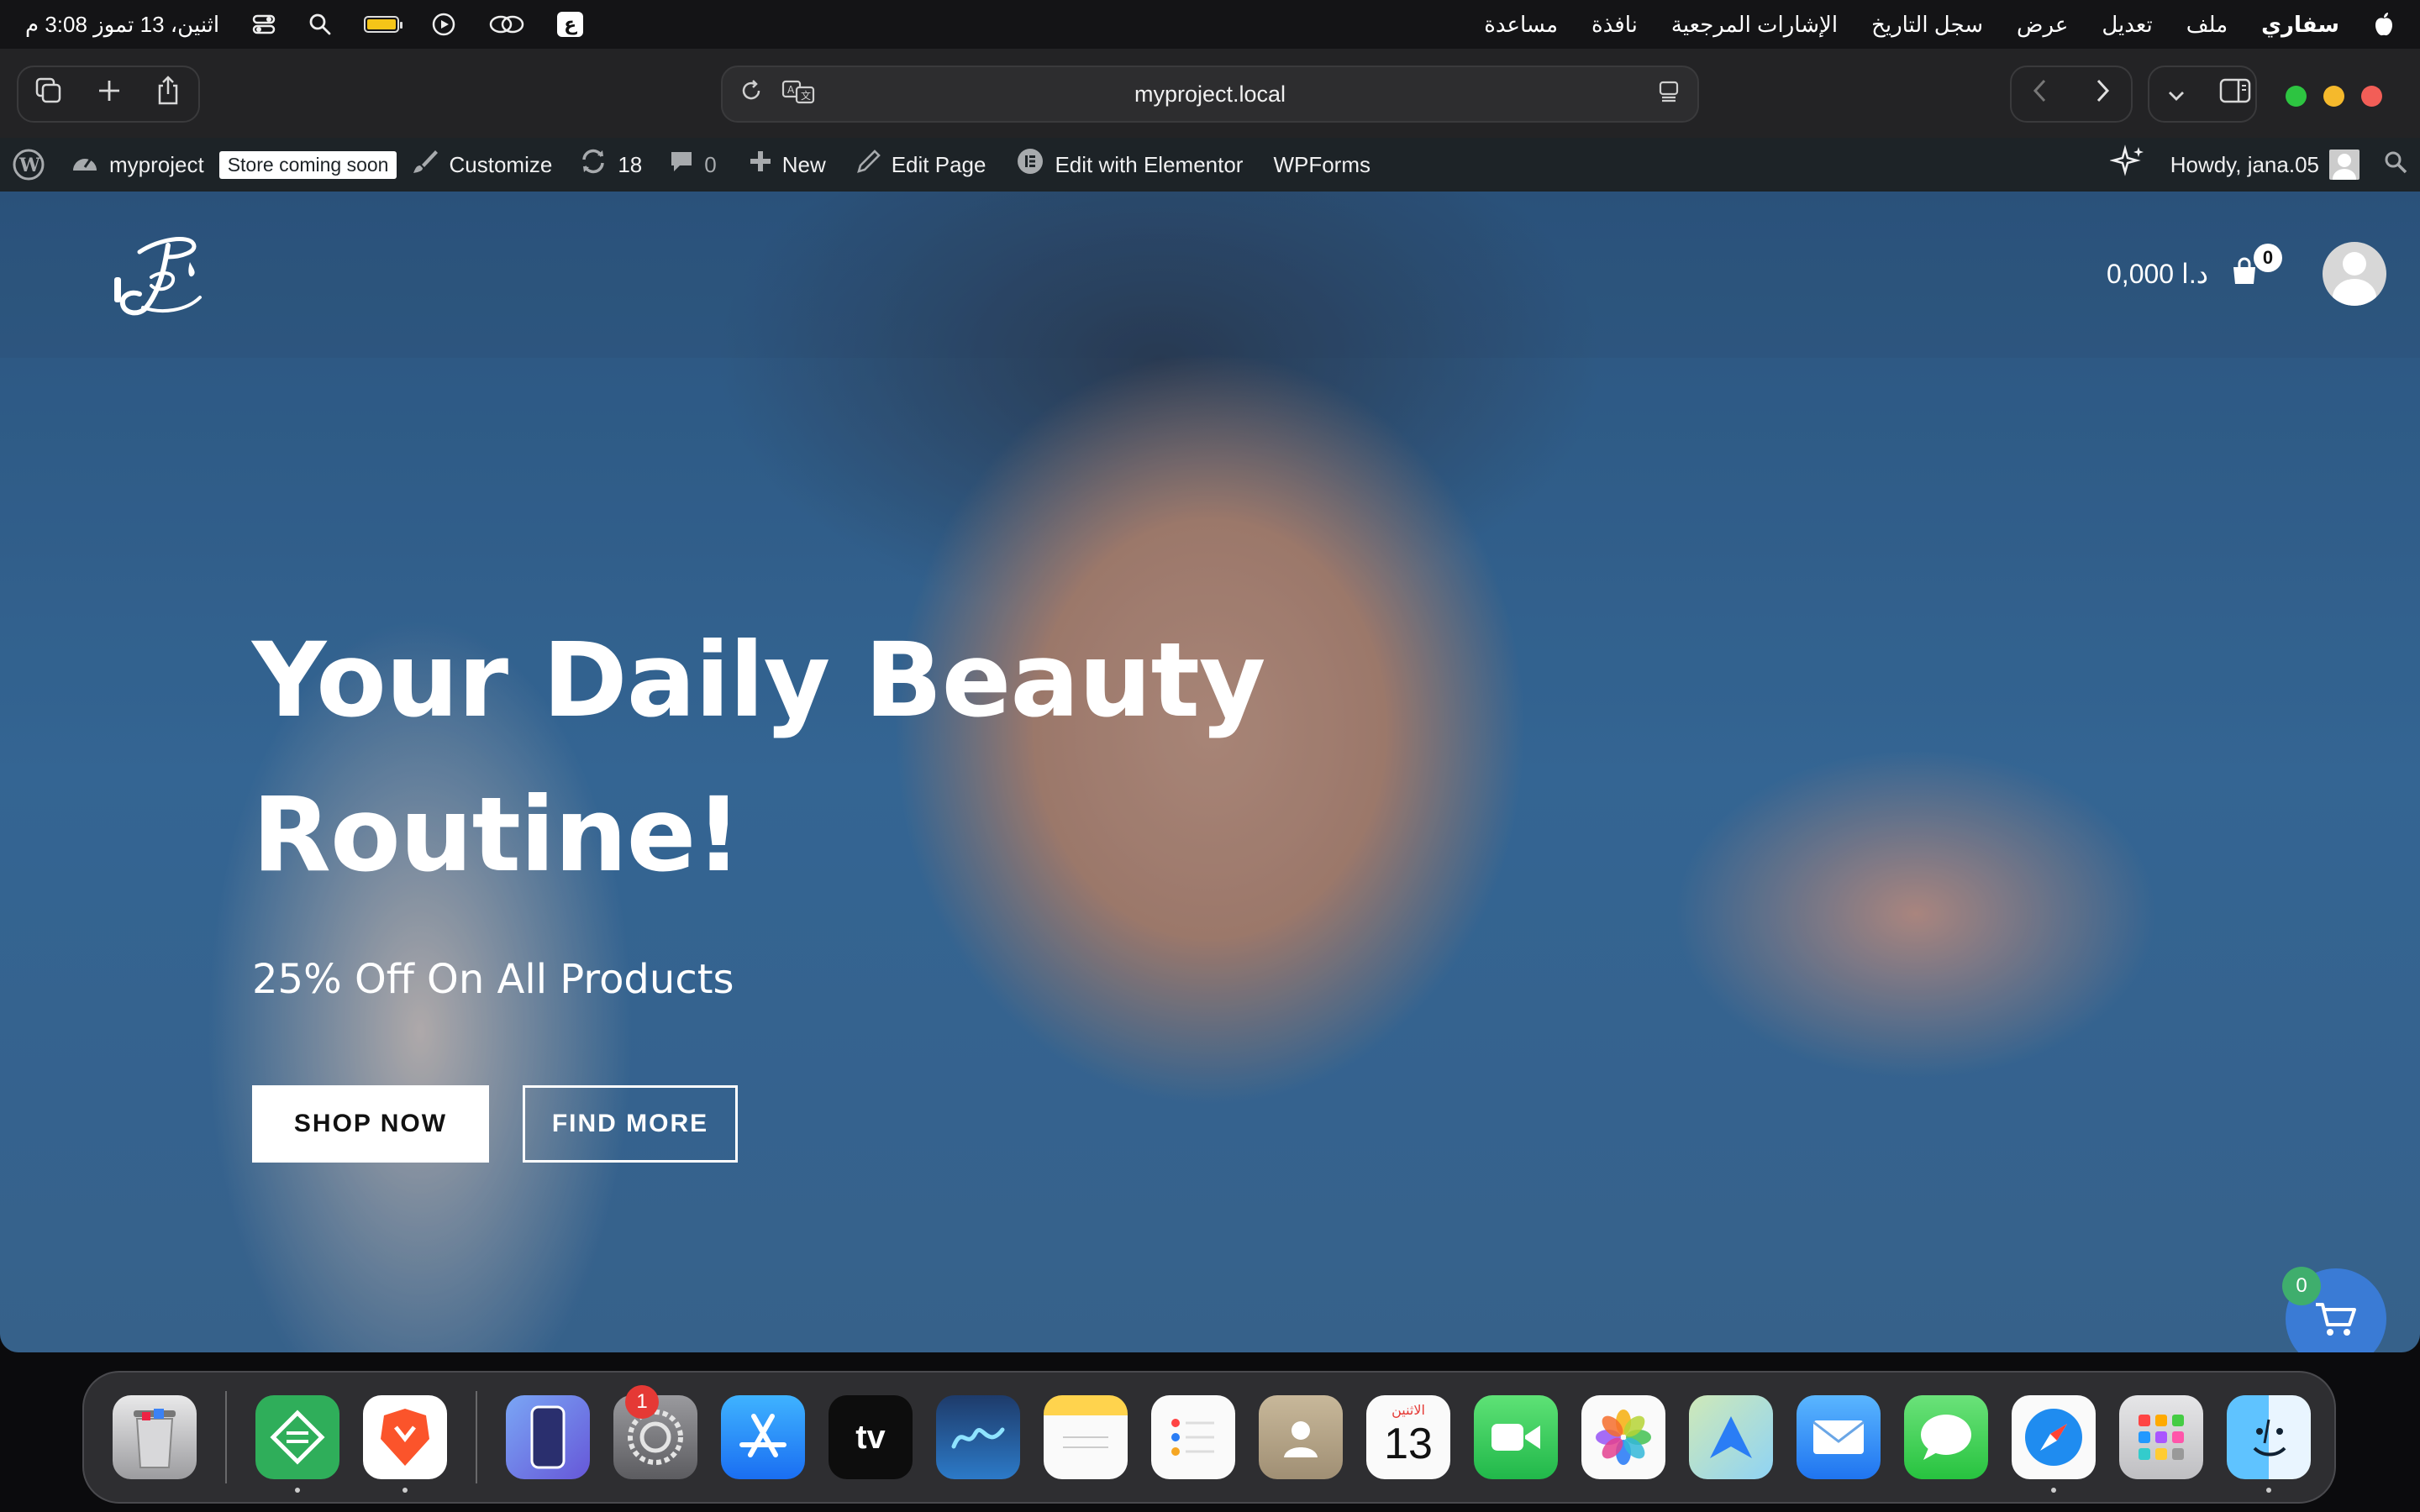 The width and height of the screenshot is (2420, 1512). Describe the element at coordinates (263, 24) in the screenshot. I see `control-center-icon` at that location.